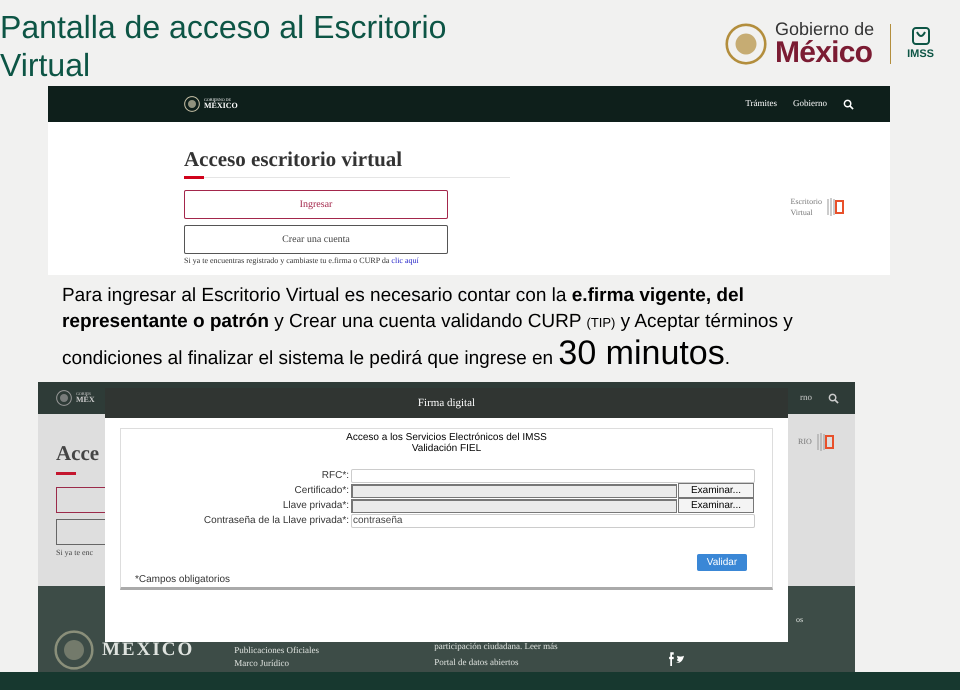 Image resolution: width=960 pixels, height=690 pixels. Describe the element at coordinates (806, 398) in the screenshot. I see `nav-link: rno` at that location.